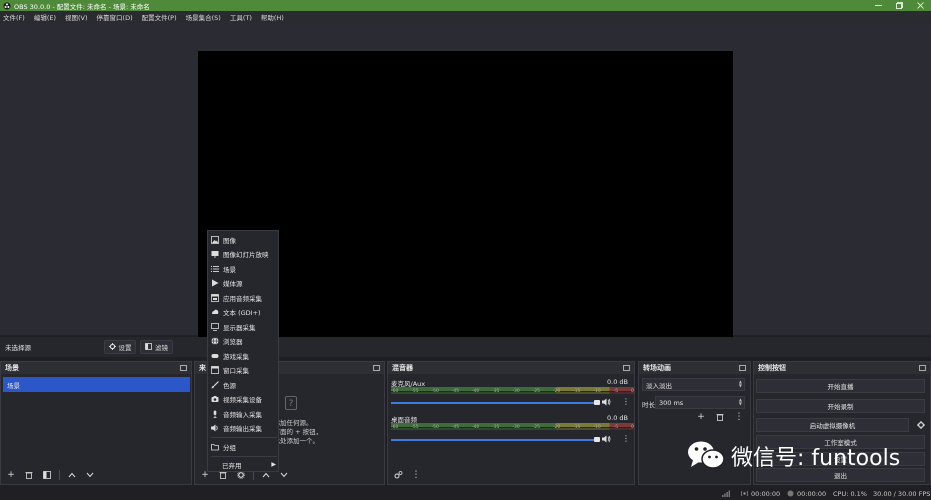  I want to click on menu-item-game-capture: 游戏采集, so click(244, 355).